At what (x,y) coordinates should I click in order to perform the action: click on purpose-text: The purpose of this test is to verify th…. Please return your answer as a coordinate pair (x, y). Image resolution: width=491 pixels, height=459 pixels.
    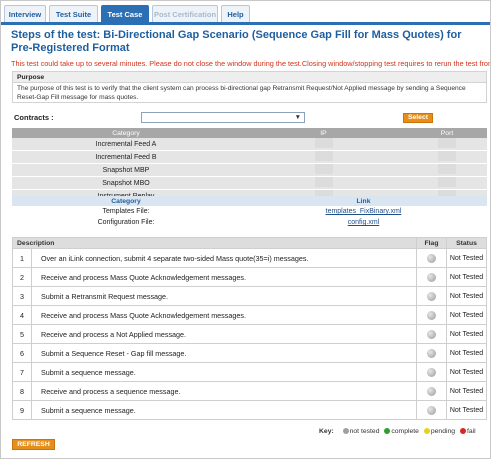
    Looking at the image, I should click on (241, 93).